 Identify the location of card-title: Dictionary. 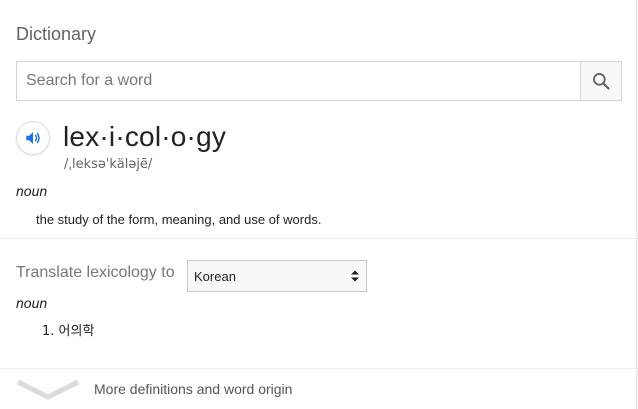
(56, 34).